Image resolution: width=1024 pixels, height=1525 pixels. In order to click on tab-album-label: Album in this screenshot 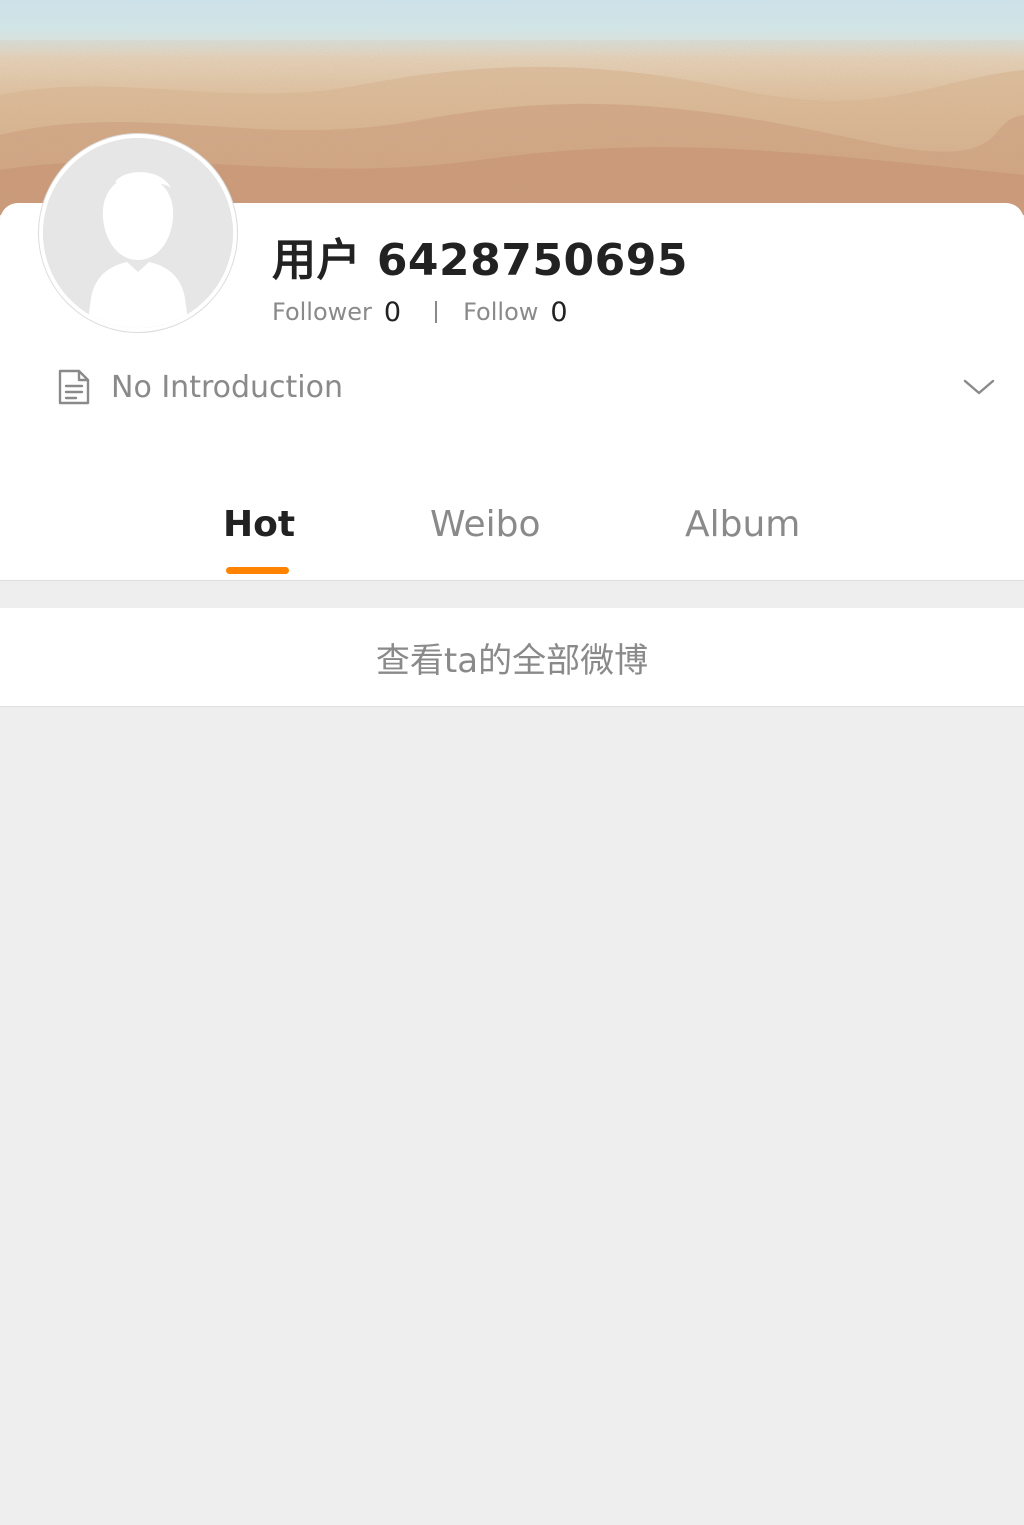, I will do `click(743, 524)`.